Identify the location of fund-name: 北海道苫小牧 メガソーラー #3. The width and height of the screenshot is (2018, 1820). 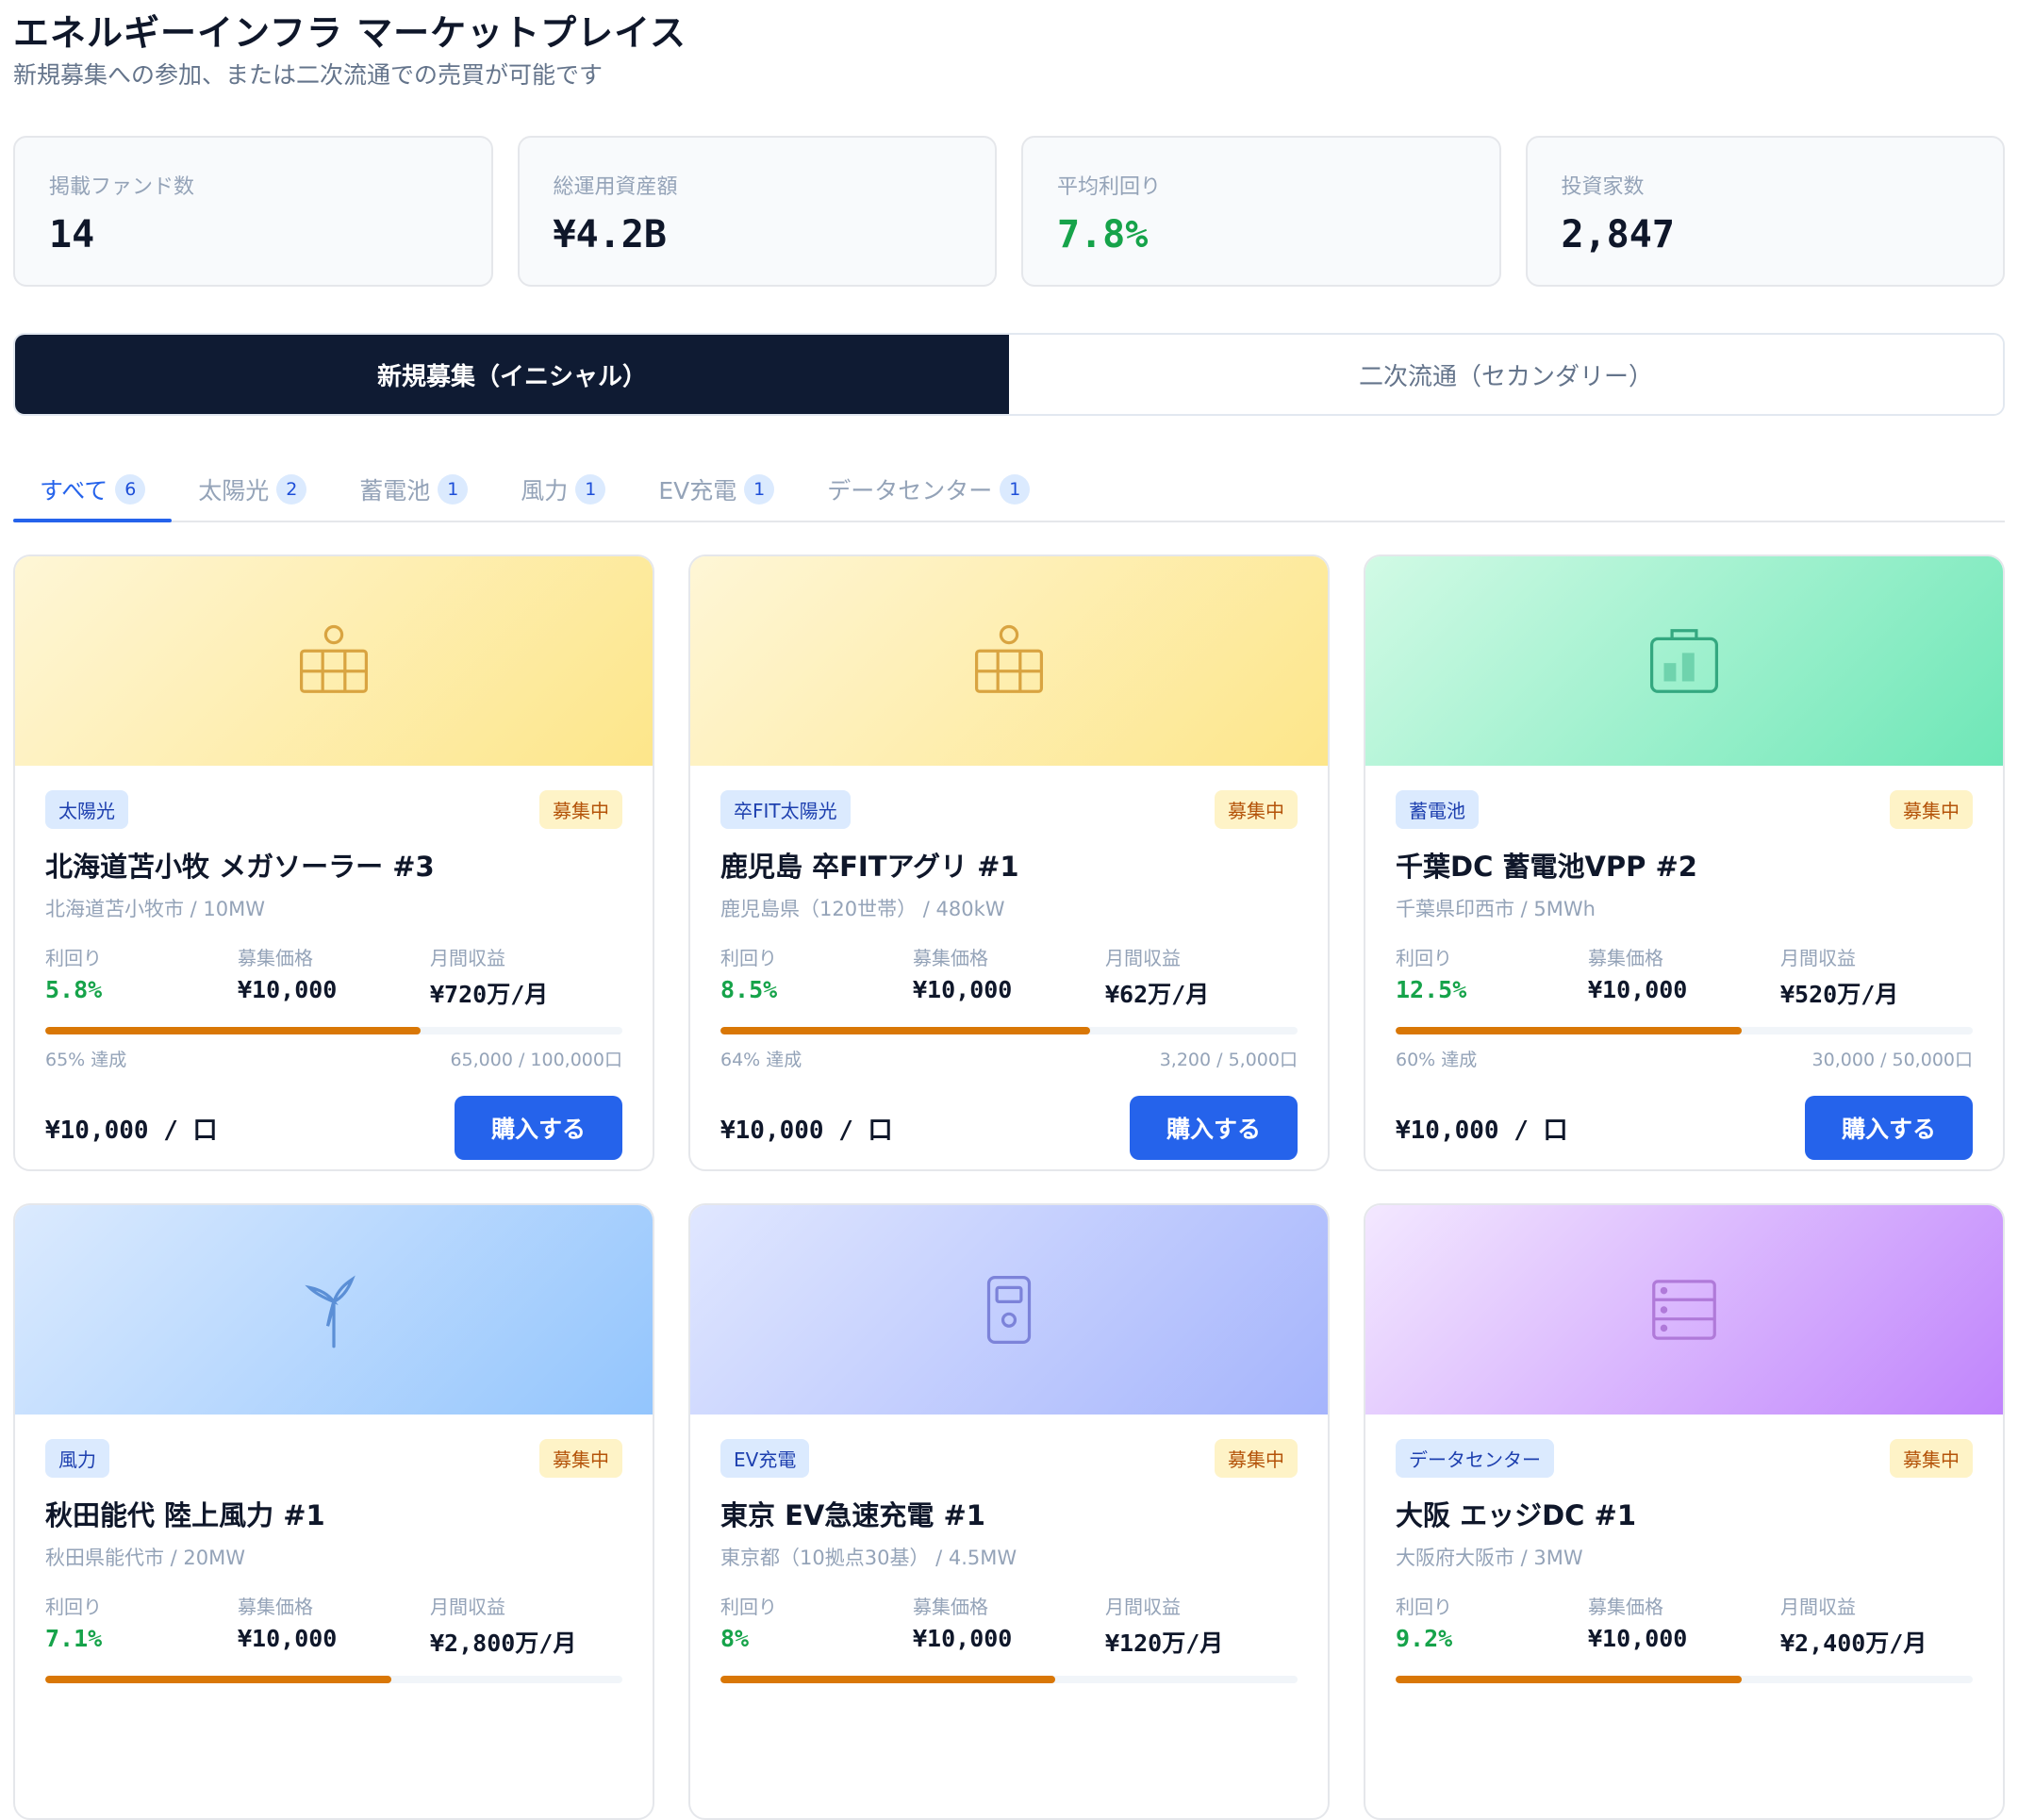
(240, 867).